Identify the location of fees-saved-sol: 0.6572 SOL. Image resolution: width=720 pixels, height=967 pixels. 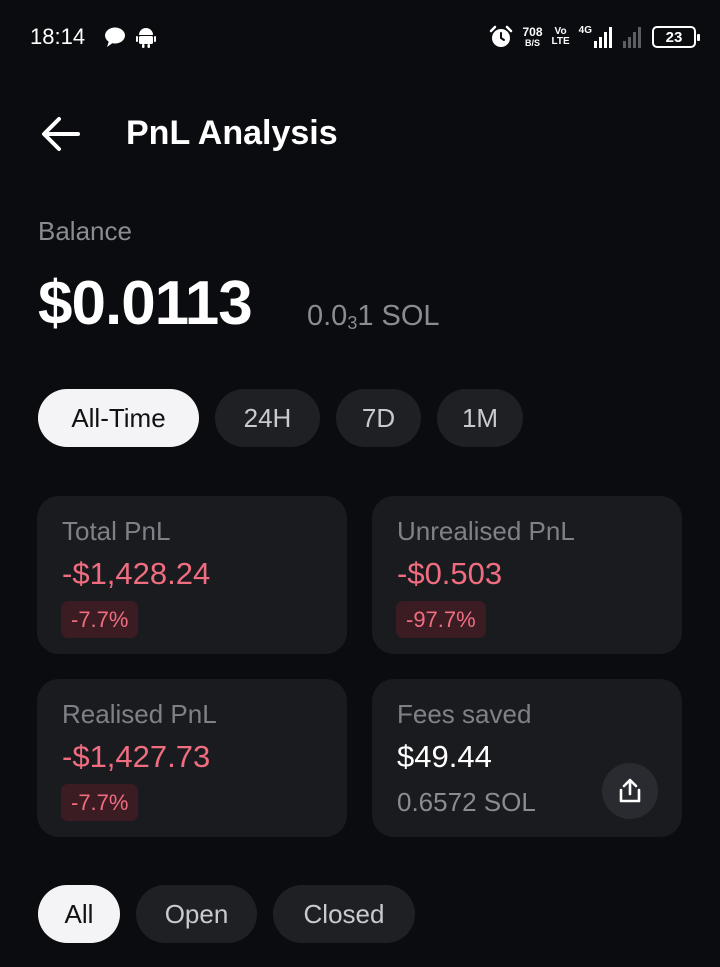
(466, 802).